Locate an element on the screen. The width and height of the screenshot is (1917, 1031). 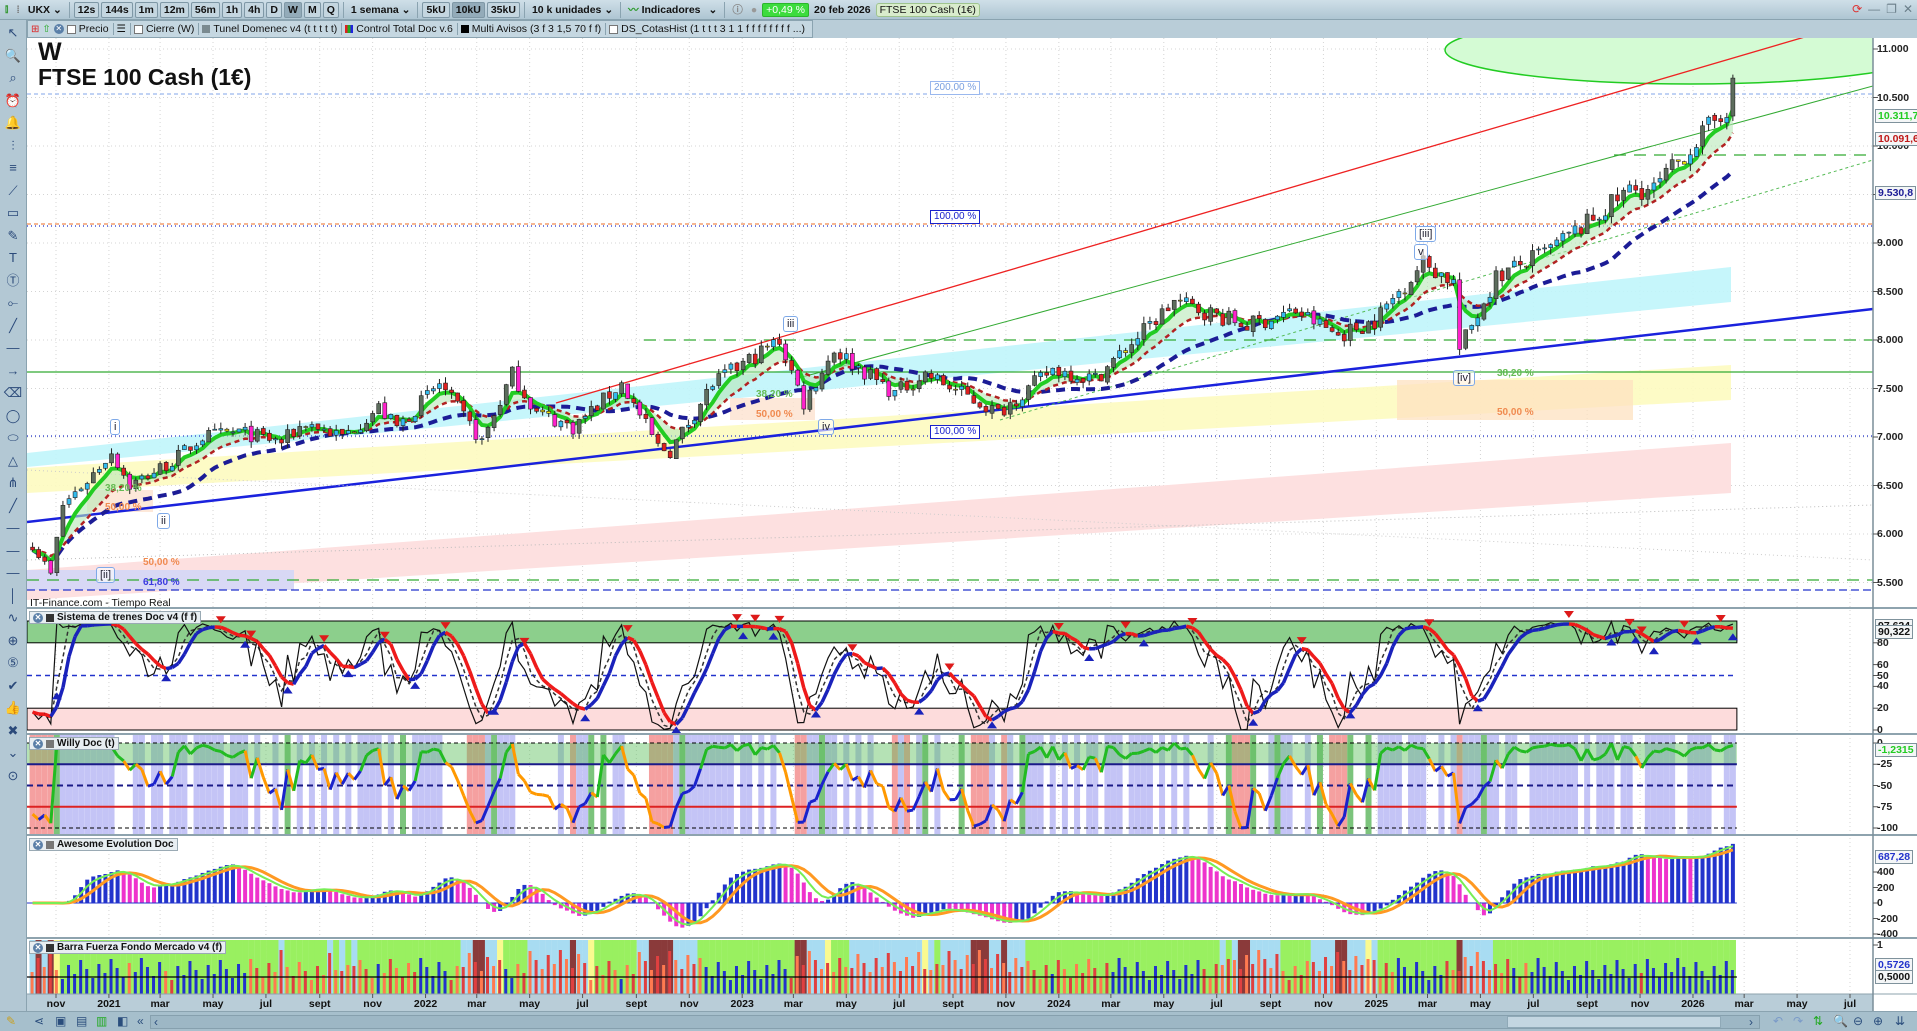
unit-35ku: 35kU is located at coordinates (503, 9).